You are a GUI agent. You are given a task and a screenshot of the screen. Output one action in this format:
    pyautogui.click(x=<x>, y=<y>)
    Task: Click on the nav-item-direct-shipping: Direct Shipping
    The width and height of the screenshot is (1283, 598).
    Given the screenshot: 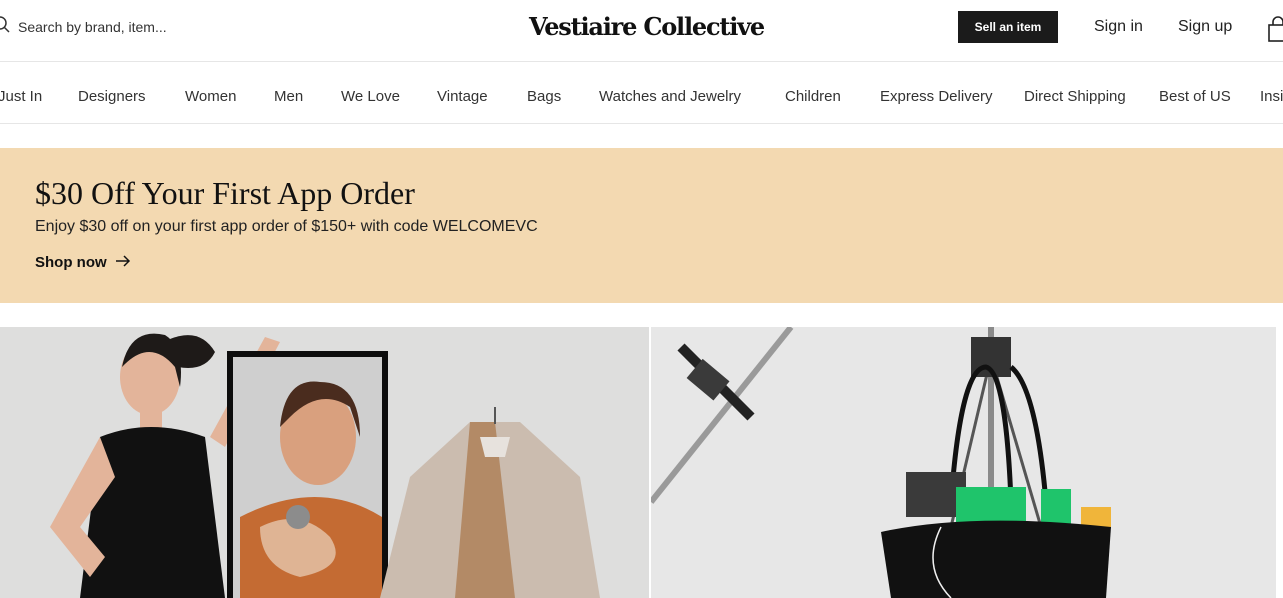 What is the action you would take?
    pyautogui.click(x=1075, y=96)
    